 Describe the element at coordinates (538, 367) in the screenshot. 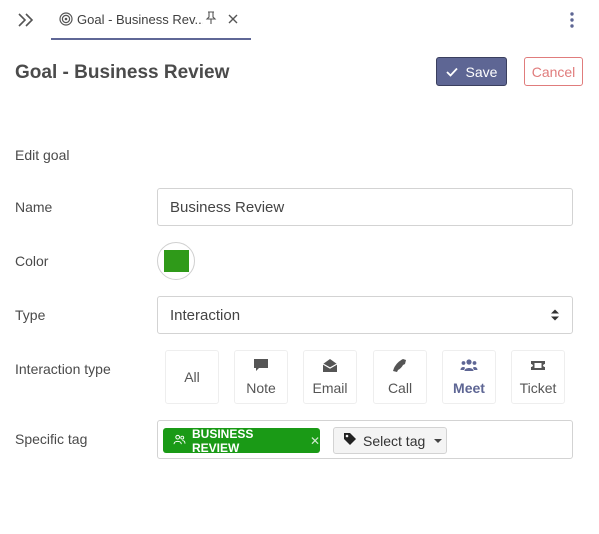

I see `ticket-icon` at that location.